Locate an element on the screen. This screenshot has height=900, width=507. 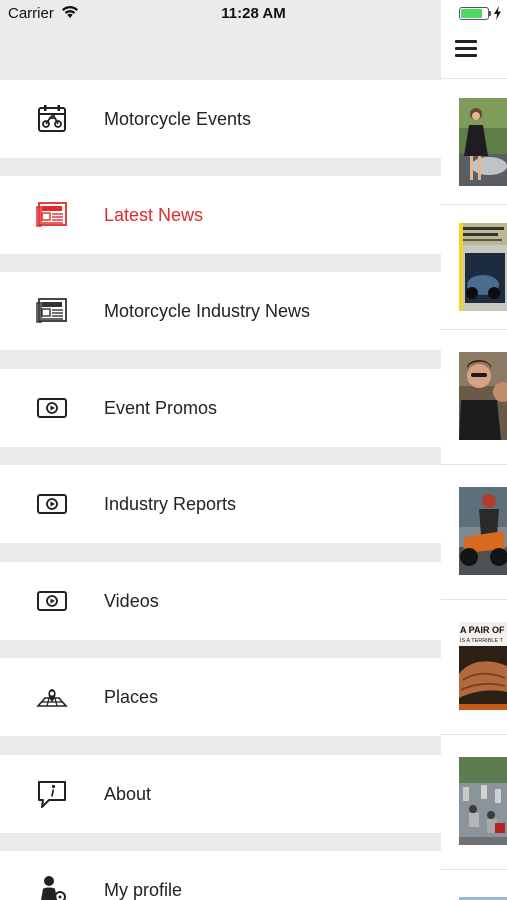
thumbnail-woman-motorcycle is located at coordinates (483, 142).